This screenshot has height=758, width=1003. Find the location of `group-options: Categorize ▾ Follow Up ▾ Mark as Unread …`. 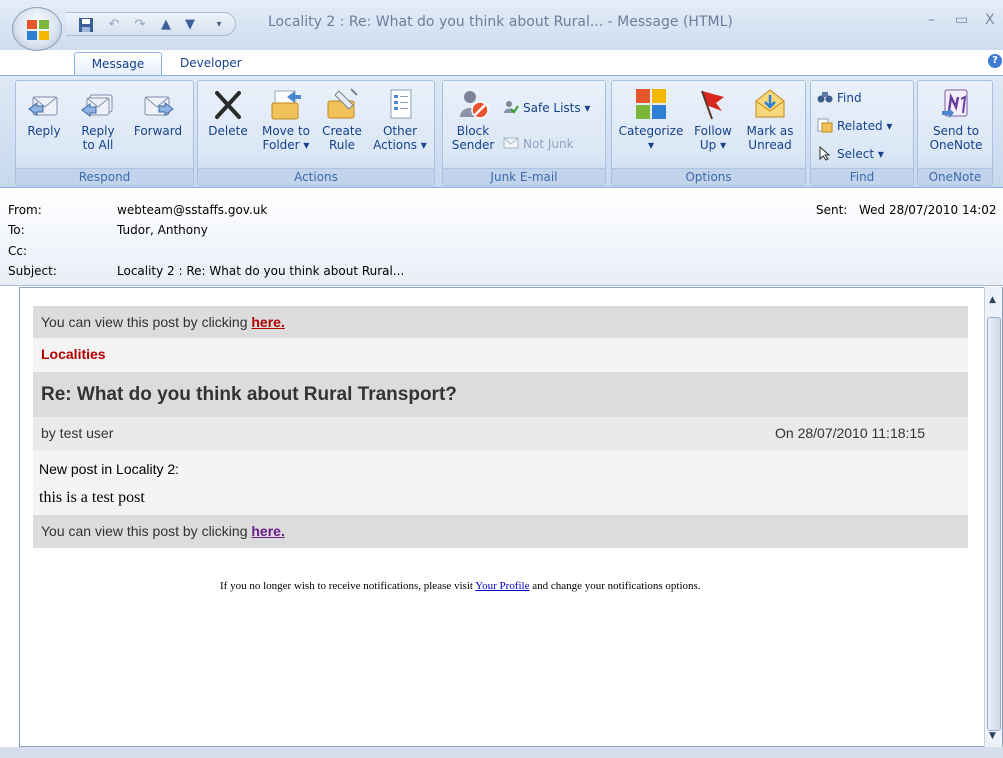

group-options: Categorize ▾ Follow Up ▾ Mark as Unread … is located at coordinates (708, 133).